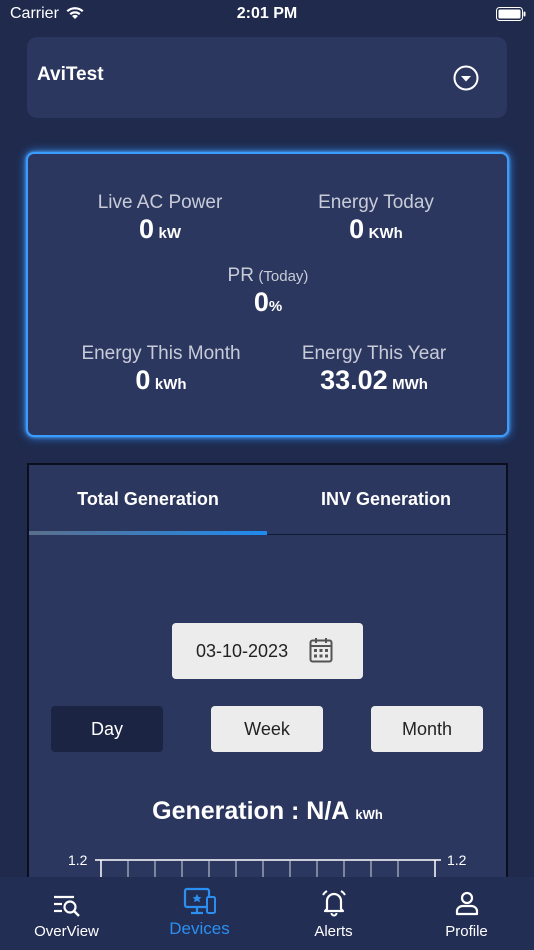 The height and width of the screenshot is (950, 534). Describe the element at coordinates (148, 500) in the screenshot. I see `tab-total-generation: Total Generation` at that location.